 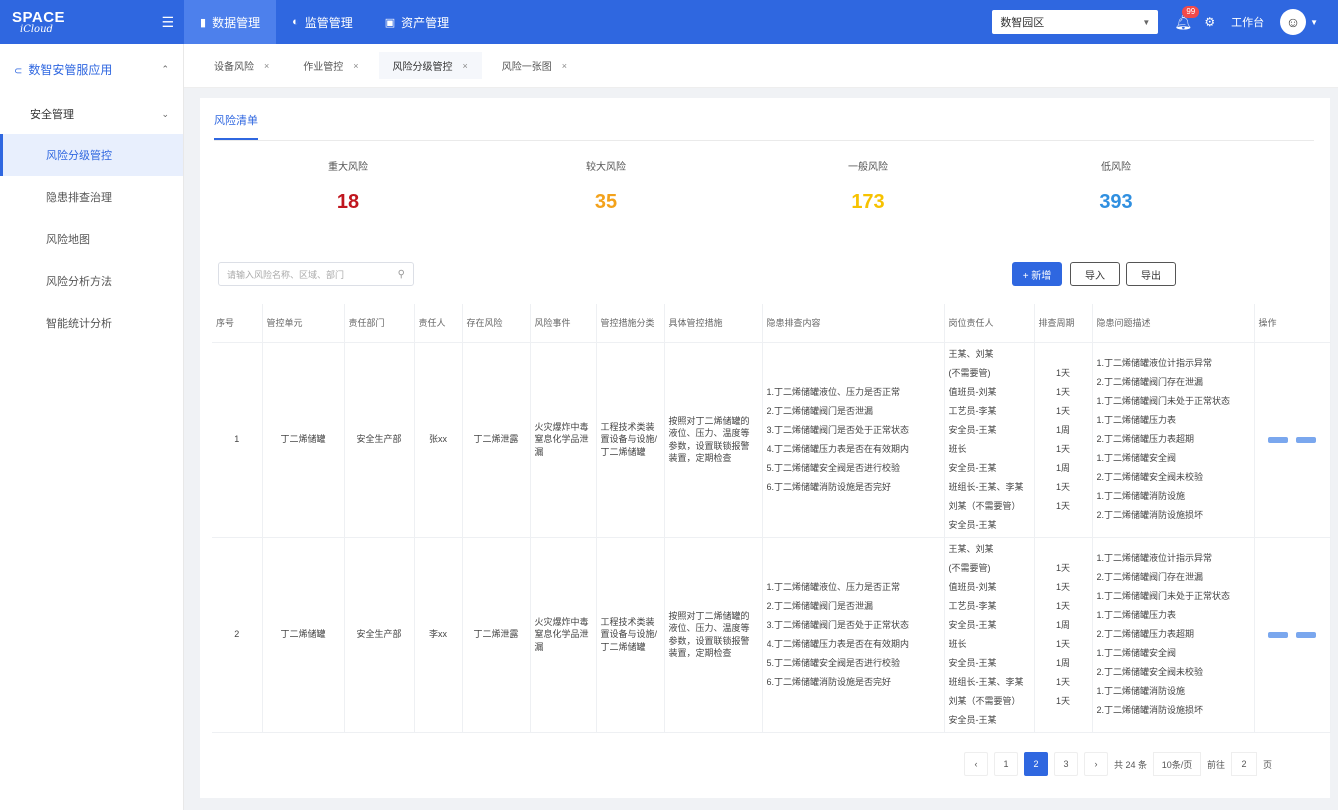 I want to click on subtab-risk-list: 风险清单, so click(x=236, y=126).